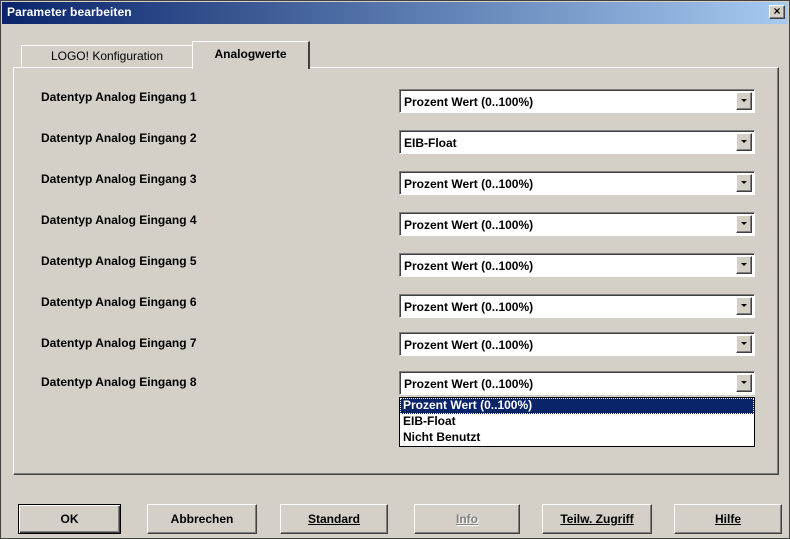 The height and width of the screenshot is (539, 790). I want to click on select-eingang-7: Prozent Wert (0..100%), so click(577, 344).